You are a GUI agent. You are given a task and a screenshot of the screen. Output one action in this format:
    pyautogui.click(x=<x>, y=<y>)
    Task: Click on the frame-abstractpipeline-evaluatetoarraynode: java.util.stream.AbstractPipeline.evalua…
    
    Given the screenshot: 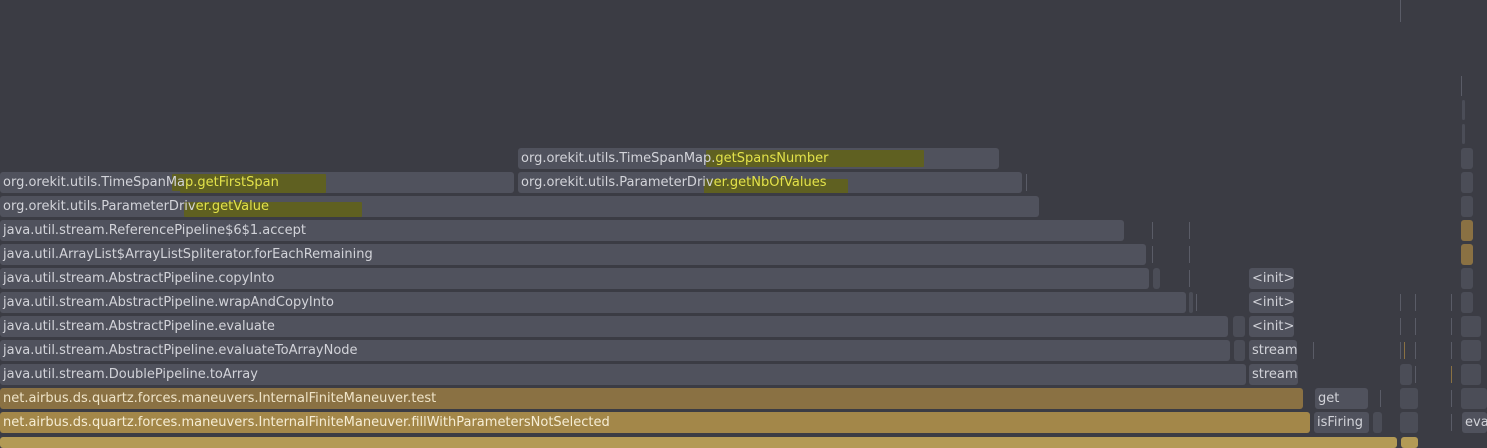 What is the action you would take?
    pyautogui.click(x=615, y=350)
    